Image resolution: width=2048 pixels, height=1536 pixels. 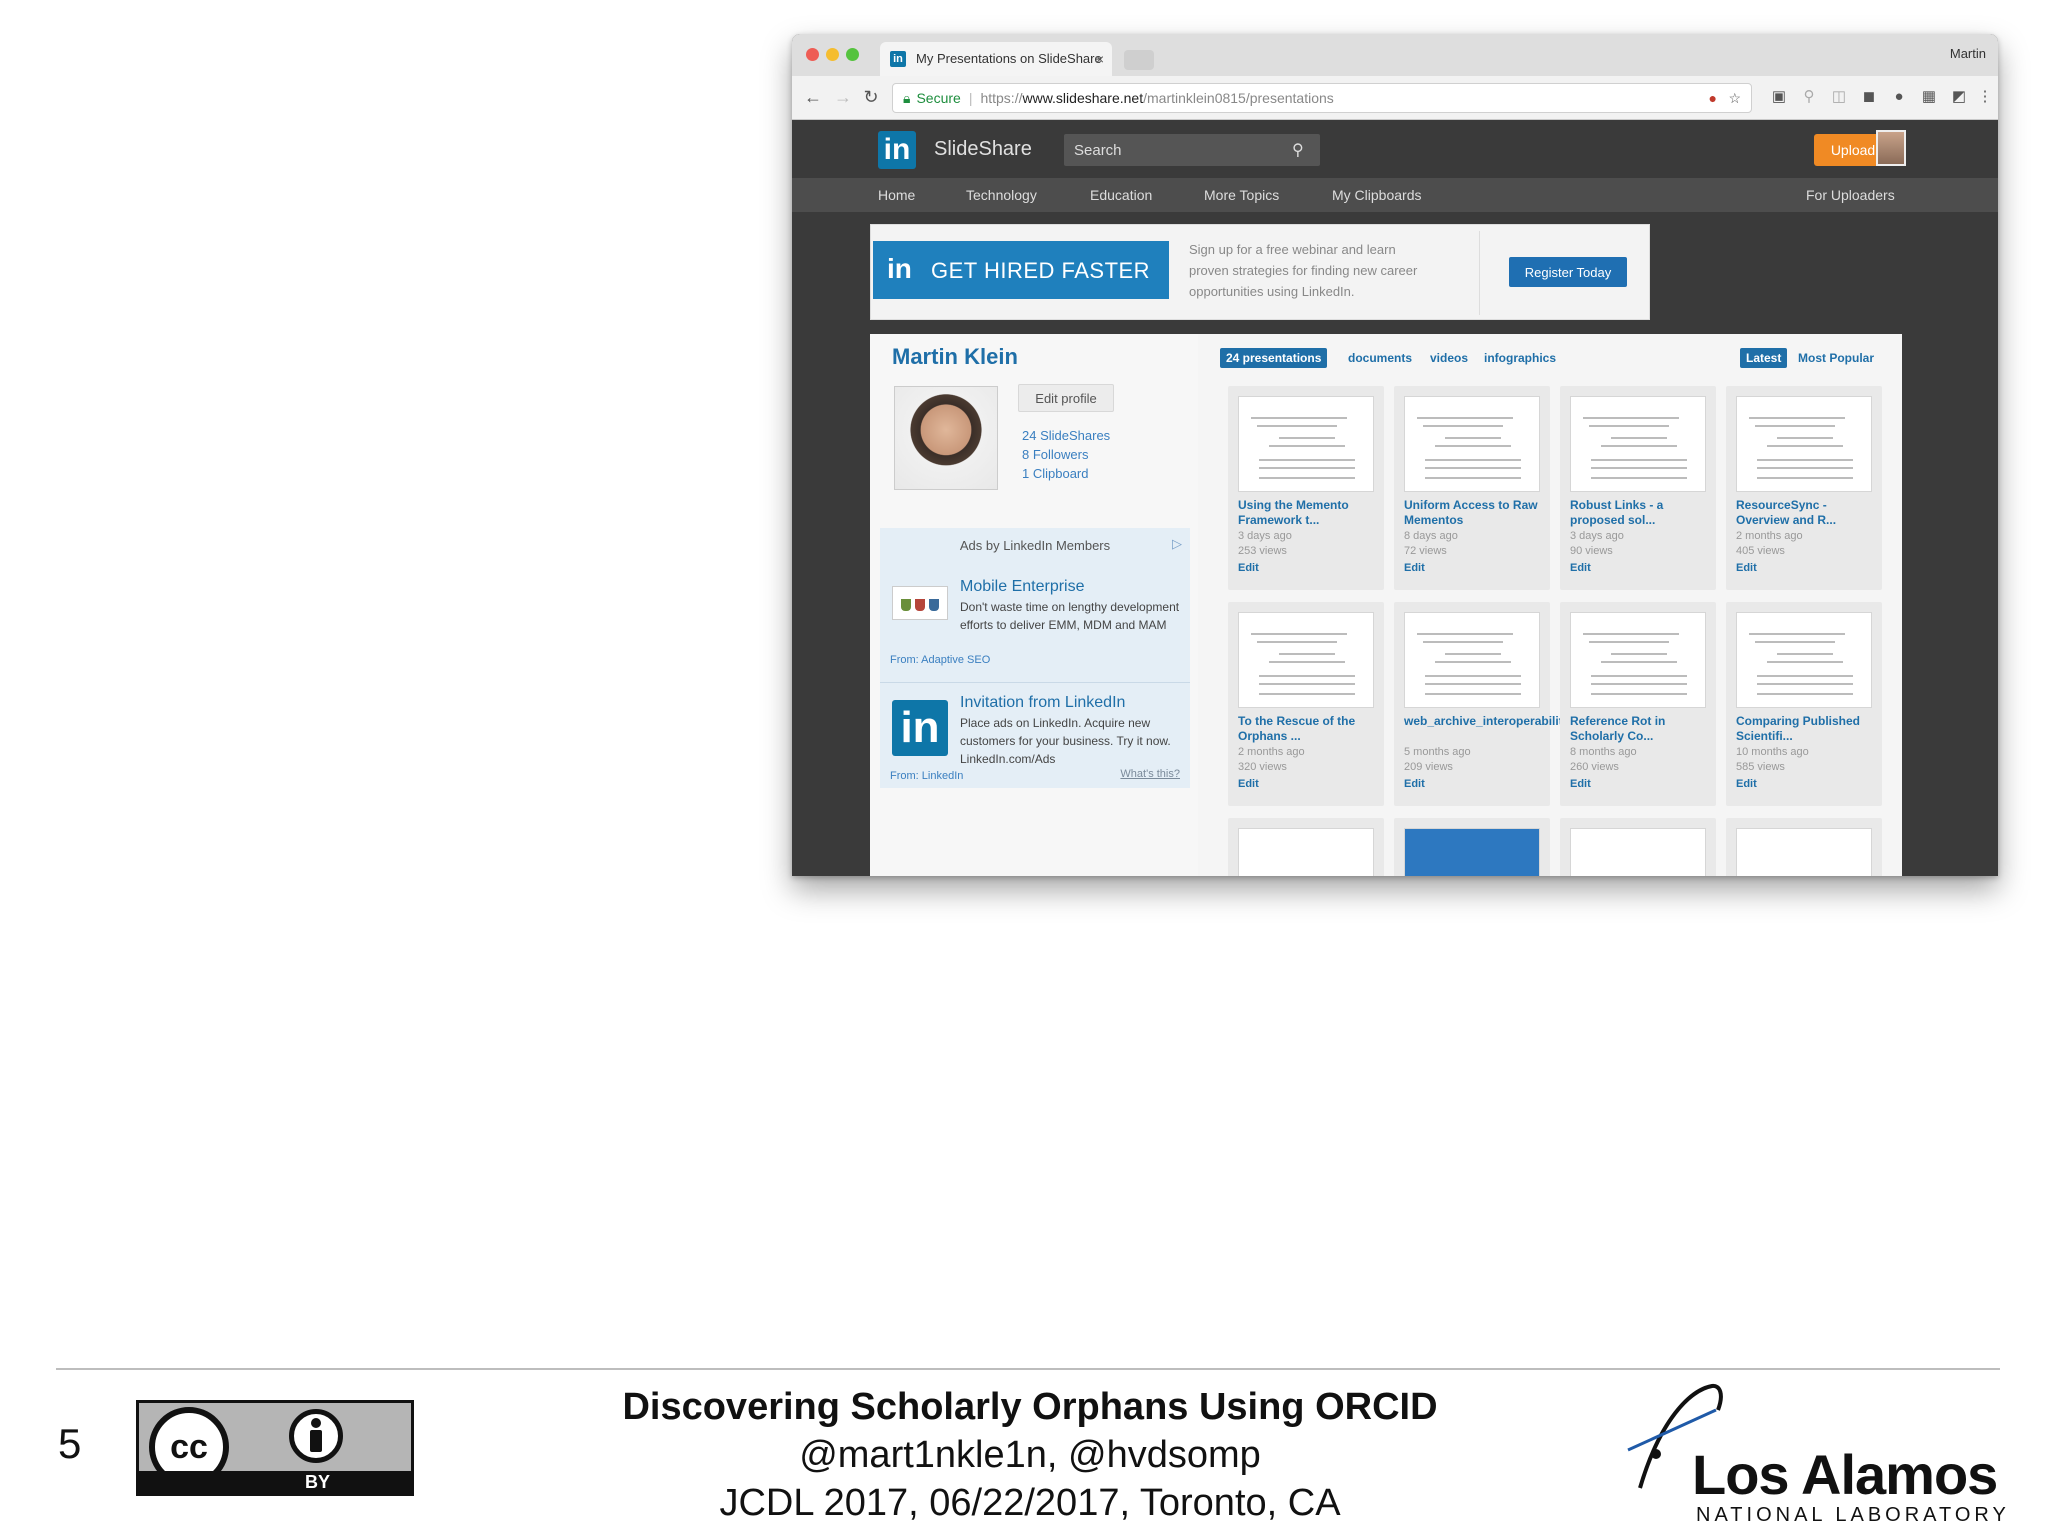 I want to click on ad-image, so click(x=920, y=603).